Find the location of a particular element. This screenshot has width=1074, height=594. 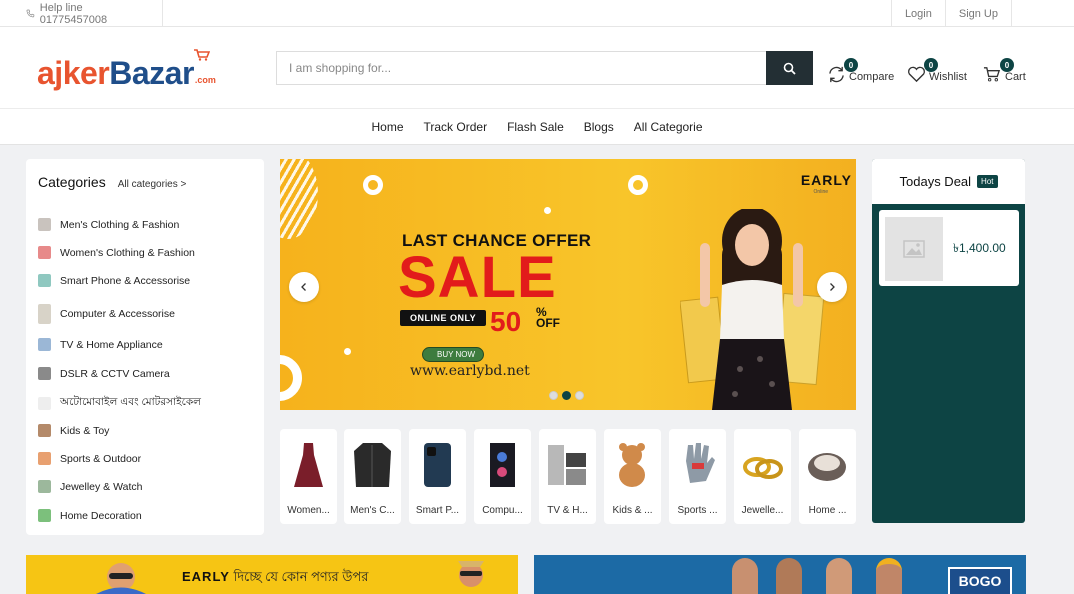

category-label: Men's Clothing & Fashion is located at coordinates (120, 224).